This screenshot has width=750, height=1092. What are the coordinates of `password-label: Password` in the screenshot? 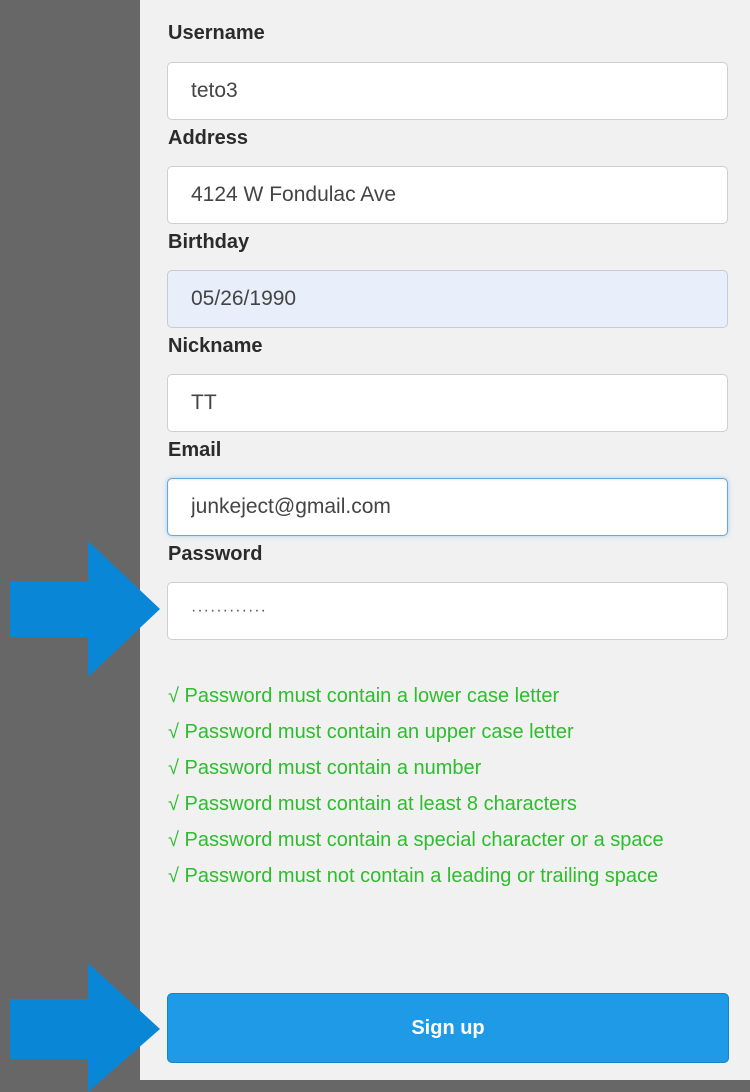 It's located at (215, 554).